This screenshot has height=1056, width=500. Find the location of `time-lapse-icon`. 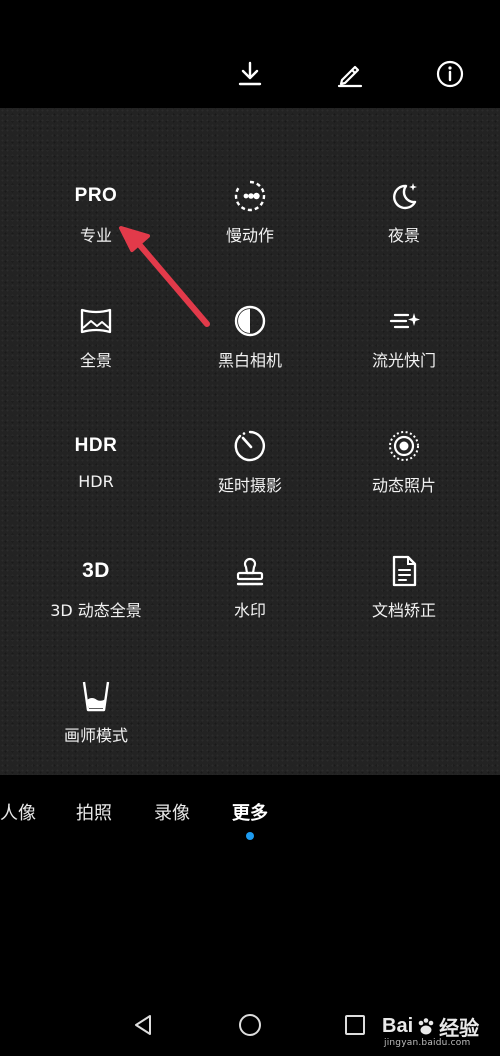

time-lapse-icon is located at coordinates (250, 446).